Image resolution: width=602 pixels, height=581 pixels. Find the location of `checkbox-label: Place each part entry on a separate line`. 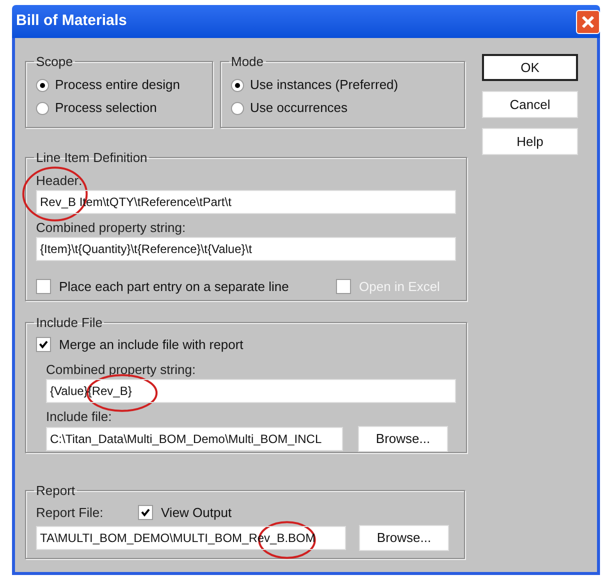

checkbox-label: Place each part entry on a separate line is located at coordinates (174, 287).